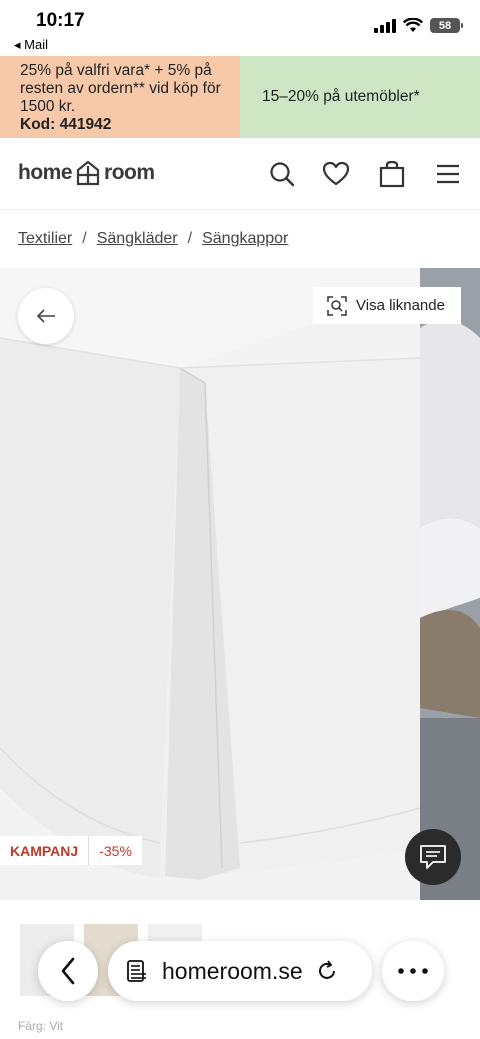 The image size is (480, 1039). What do you see at coordinates (240, 174) in the screenshot?
I see `site-header: home room` at bounding box center [240, 174].